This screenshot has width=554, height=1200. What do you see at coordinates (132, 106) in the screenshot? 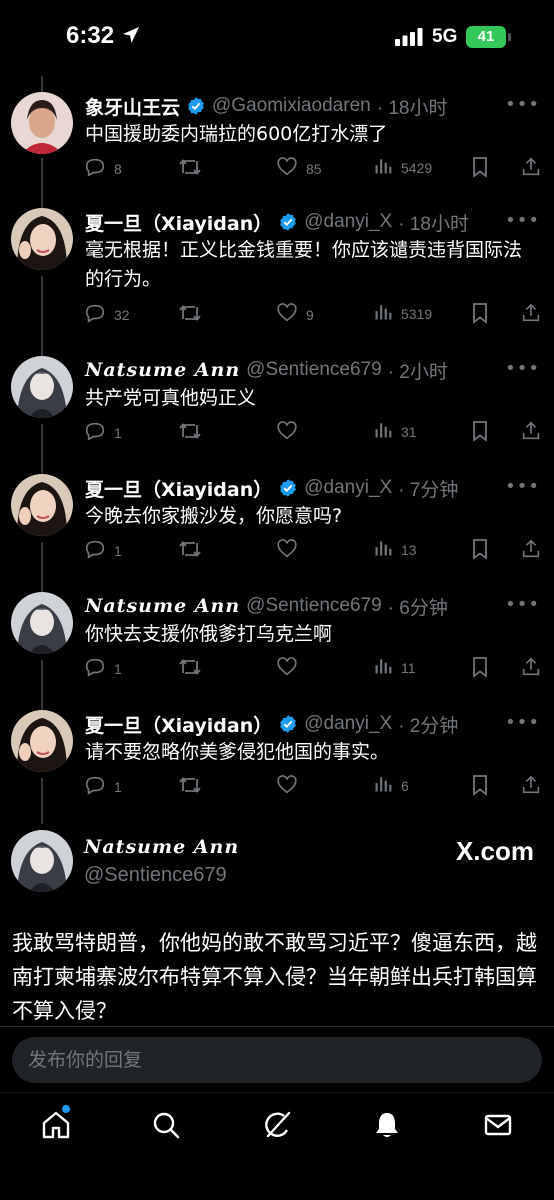
I see `author-name: 象牙山王云` at bounding box center [132, 106].